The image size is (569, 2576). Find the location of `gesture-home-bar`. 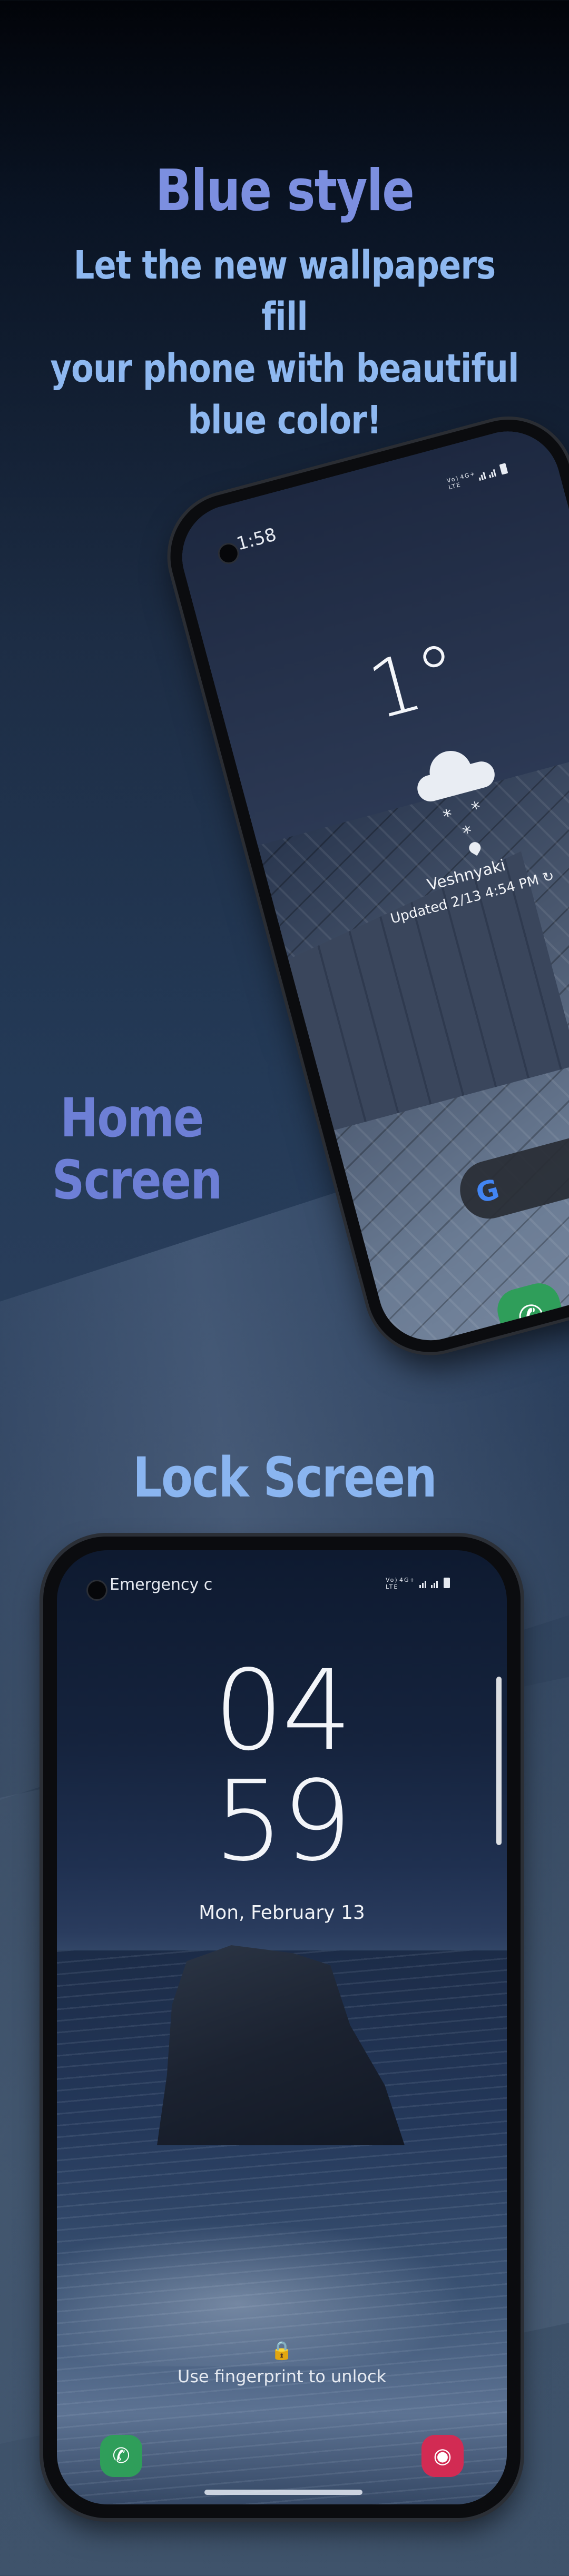

gesture-home-bar is located at coordinates (283, 2492).